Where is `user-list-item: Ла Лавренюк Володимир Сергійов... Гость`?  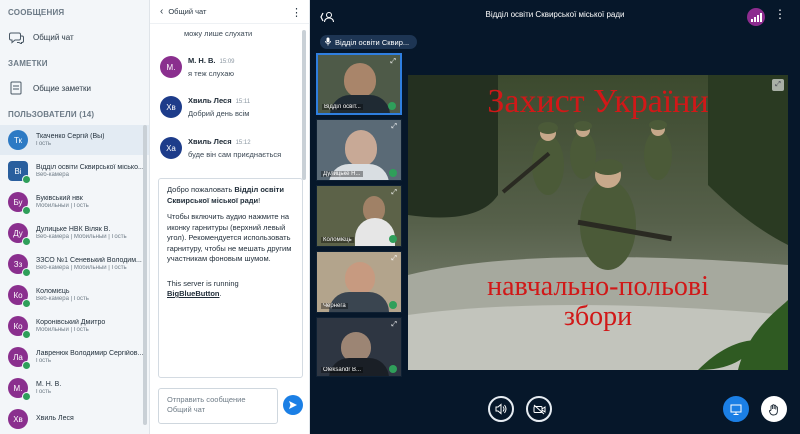
user-list-item: Ла Лавренюк Володимир Сергійов... Гость is located at coordinates (74, 357).